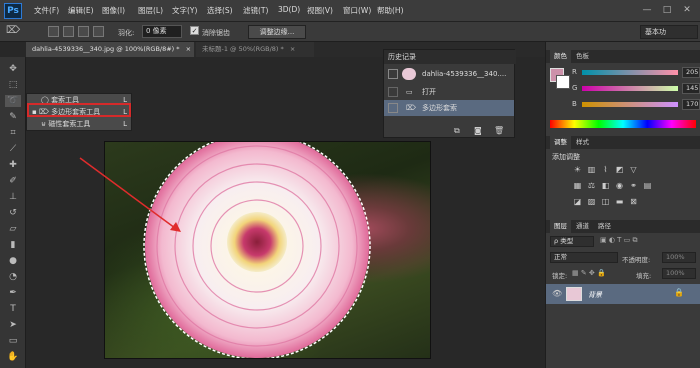 This screenshot has width=700, height=368. Describe the element at coordinates (13, 261) in the screenshot. I see `blur-tool-icon: ●` at that location.